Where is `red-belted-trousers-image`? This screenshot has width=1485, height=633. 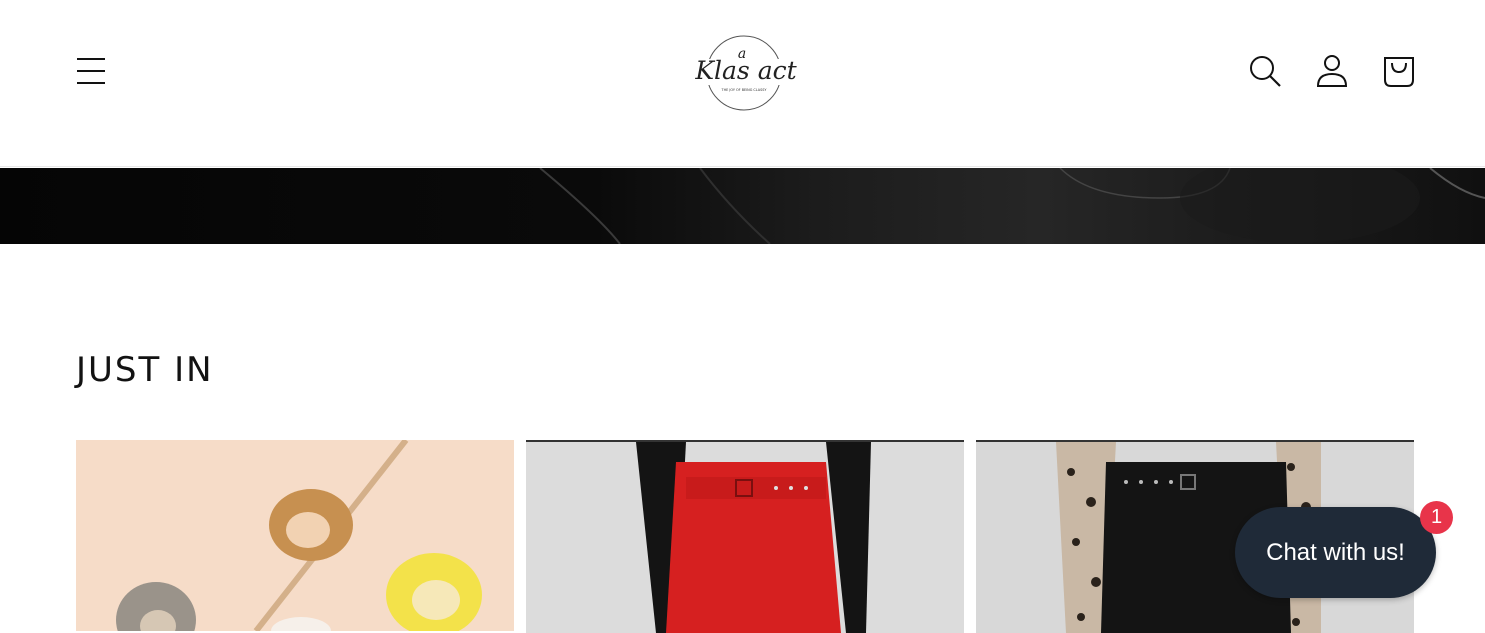 red-belted-trousers-image is located at coordinates (745, 537).